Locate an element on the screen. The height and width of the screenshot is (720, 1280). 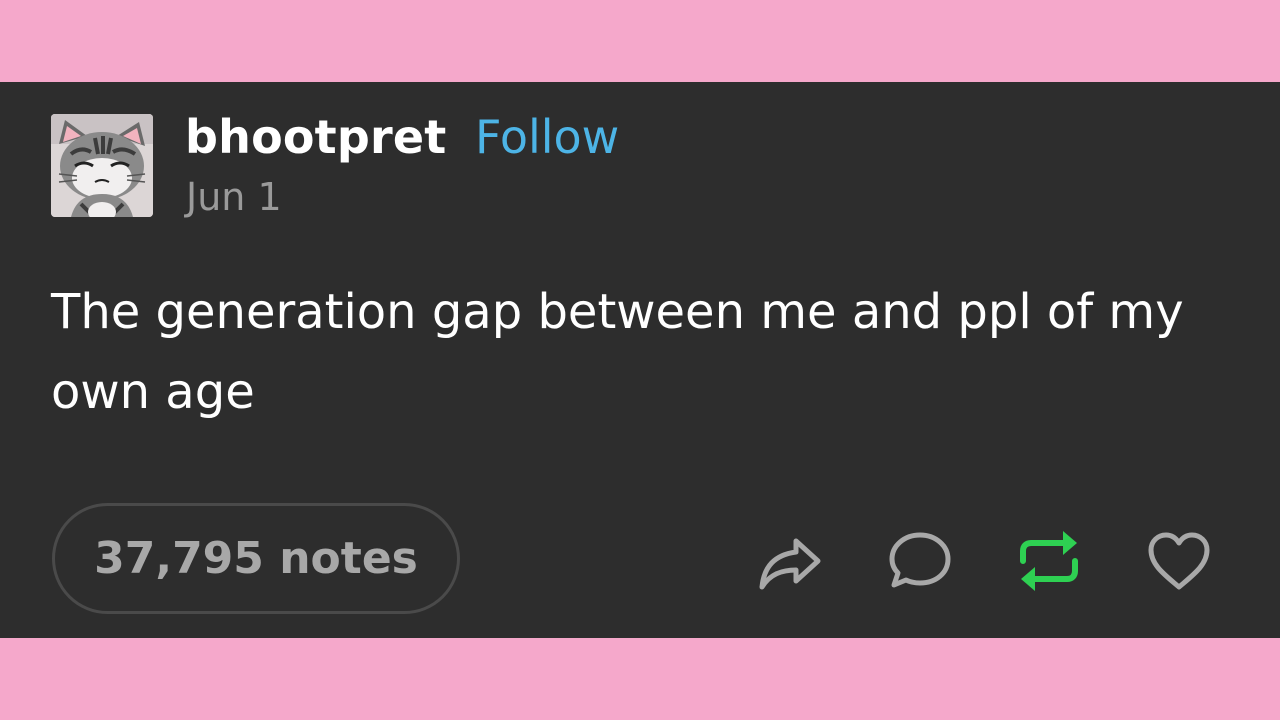
notes-count-button: 37,795 notes is located at coordinates (256, 558).